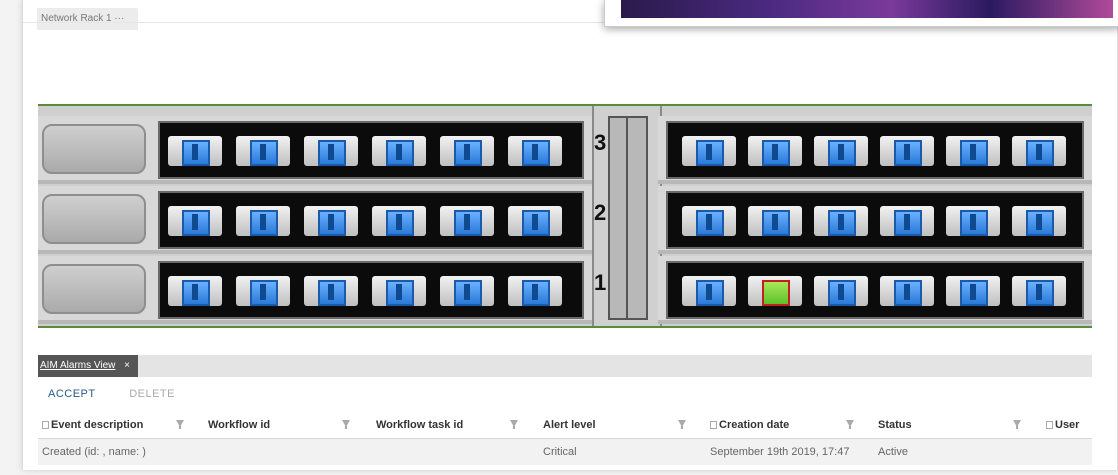 The width and height of the screenshot is (1118, 475). I want to click on rack-row-1-right, so click(875, 290).